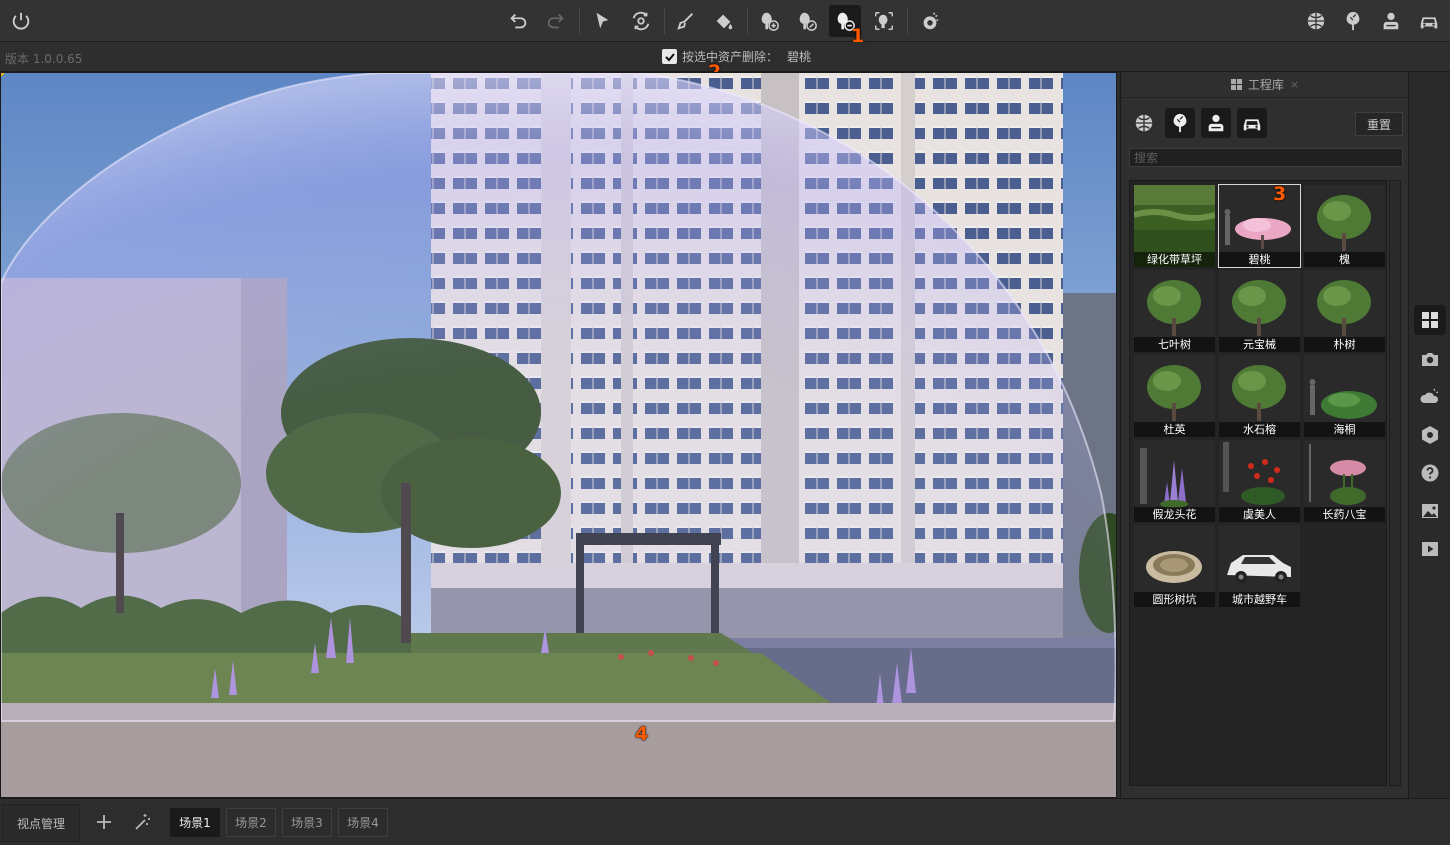 The height and width of the screenshot is (845, 1450). Describe the element at coordinates (1280, 194) in the screenshot. I see `annotation-marker-3: 3` at that location.